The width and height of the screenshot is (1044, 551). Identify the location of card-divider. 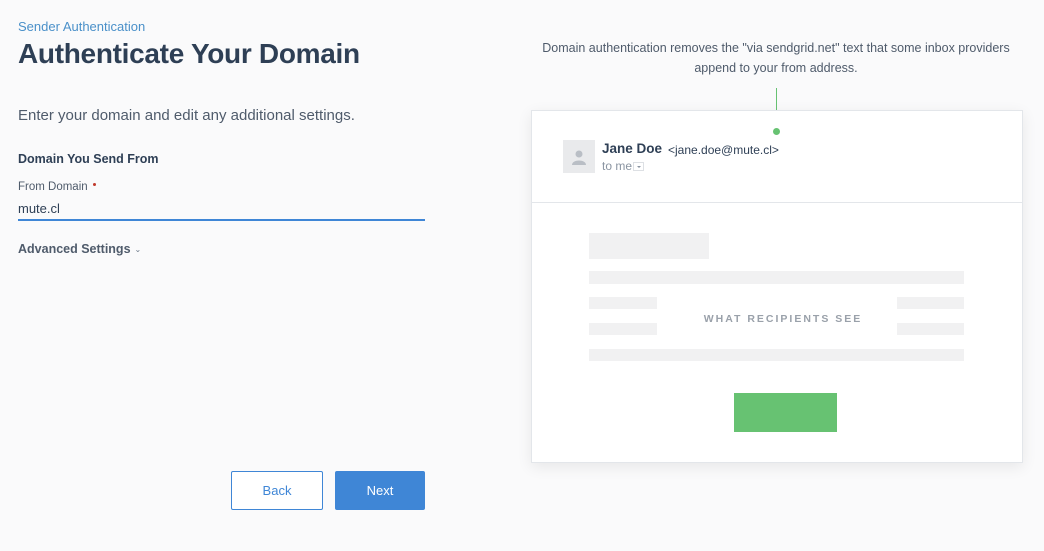
(777, 202).